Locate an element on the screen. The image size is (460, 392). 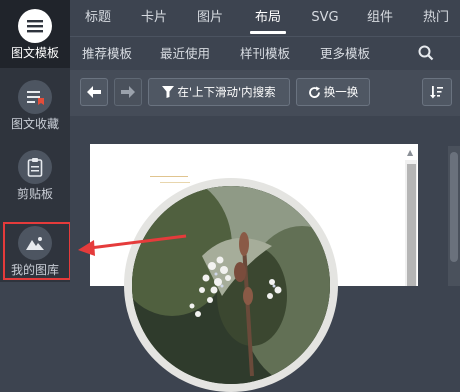
sort-button is located at coordinates (437, 92).